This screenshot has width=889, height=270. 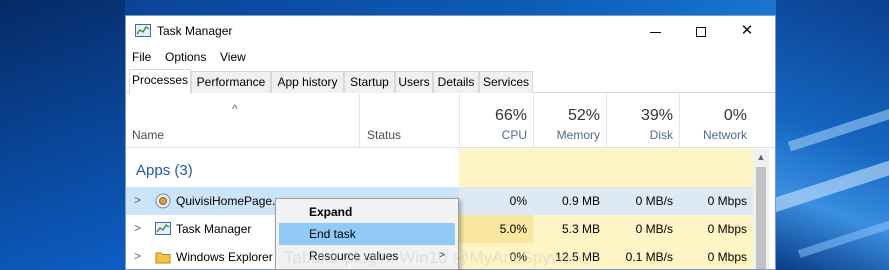 I want to click on memory-cell: 0.9 MB, so click(x=569, y=201).